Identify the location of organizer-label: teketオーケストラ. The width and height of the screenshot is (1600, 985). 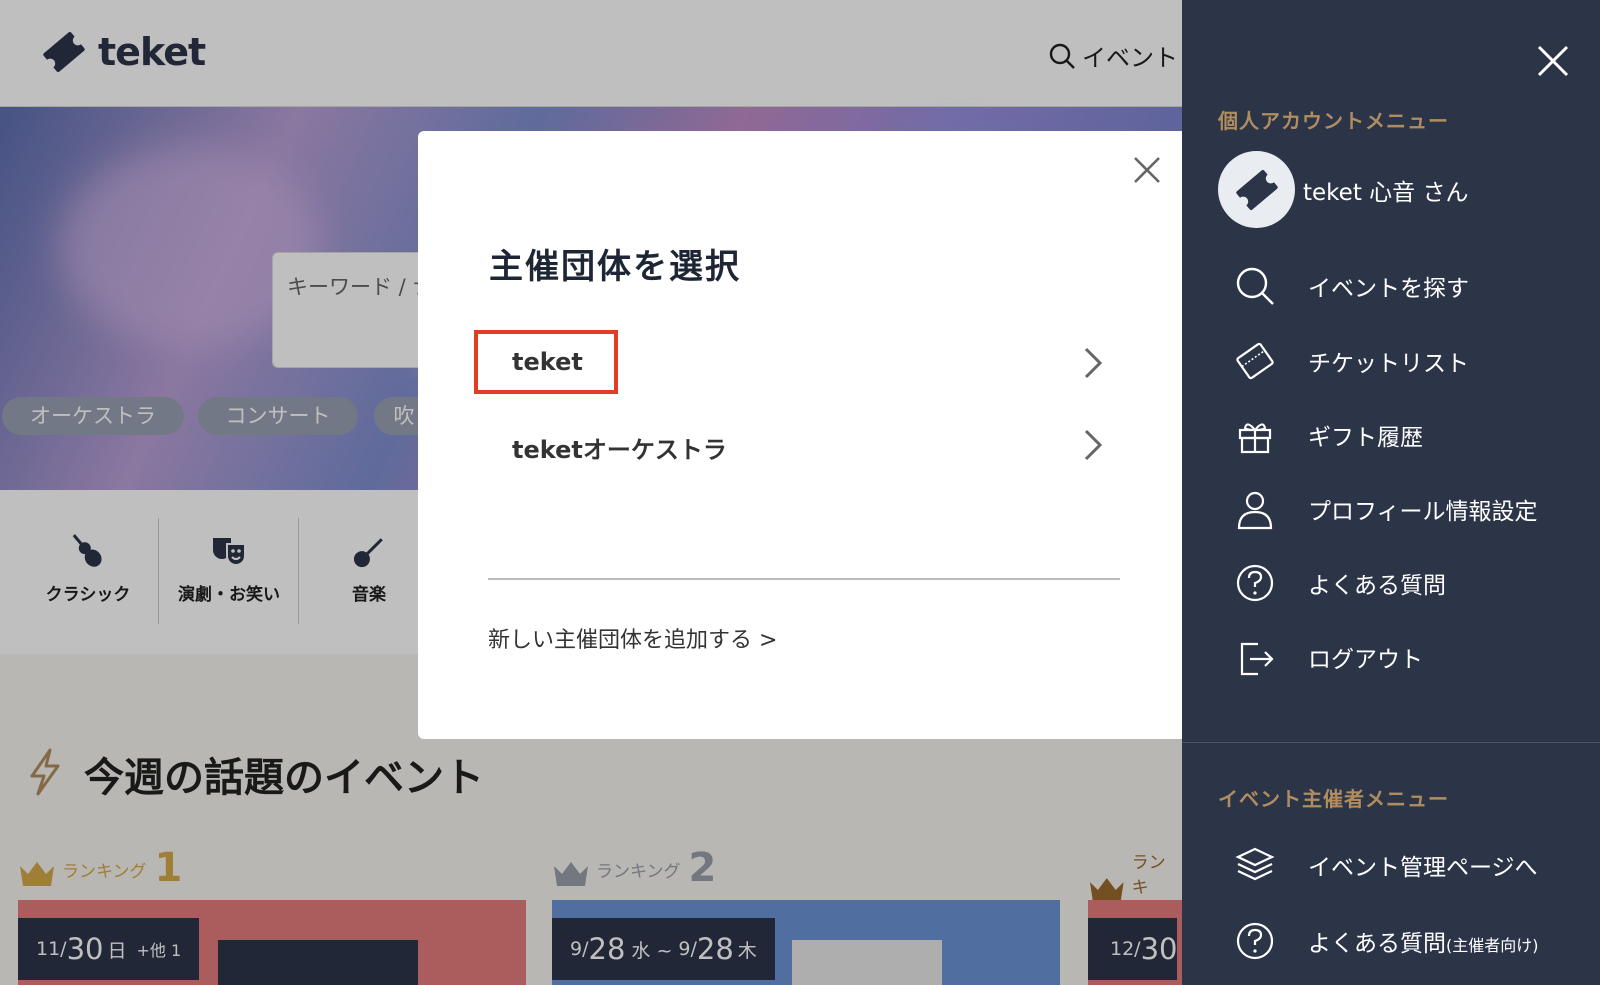
(619, 450).